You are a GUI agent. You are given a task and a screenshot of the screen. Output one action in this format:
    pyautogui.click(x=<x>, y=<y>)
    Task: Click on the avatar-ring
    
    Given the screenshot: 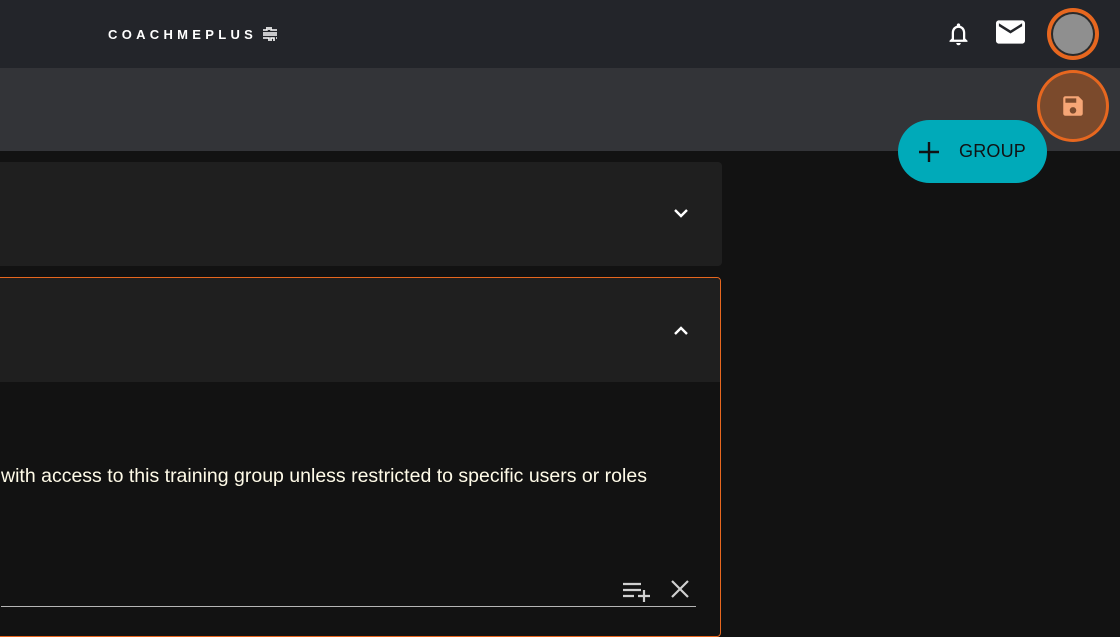 What is the action you would take?
    pyautogui.click(x=1073, y=34)
    